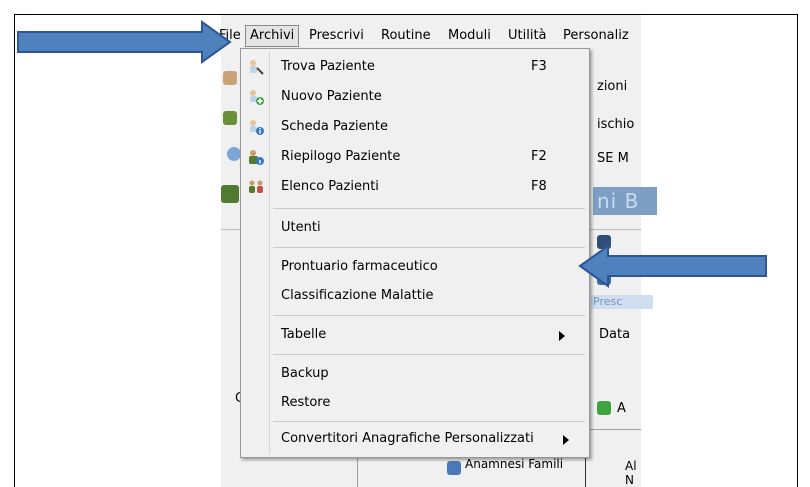 This screenshot has height=487, width=810. What do you see at coordinates (359, 266) in the screenshot?
I see `menu-item-label: Prontuario farmaceutico` at bounding box center [359, 266].